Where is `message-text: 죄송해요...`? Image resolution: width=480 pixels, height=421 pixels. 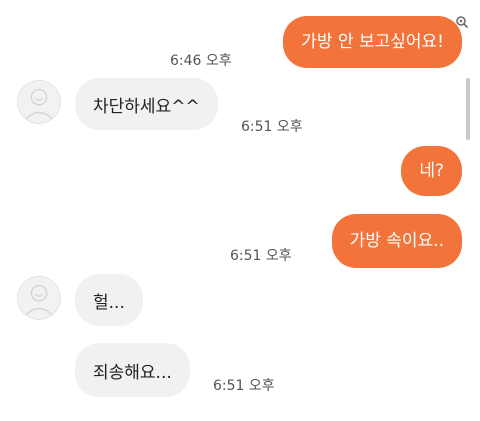
message-text: 죄송해요... is located at coordinates (132, 372).